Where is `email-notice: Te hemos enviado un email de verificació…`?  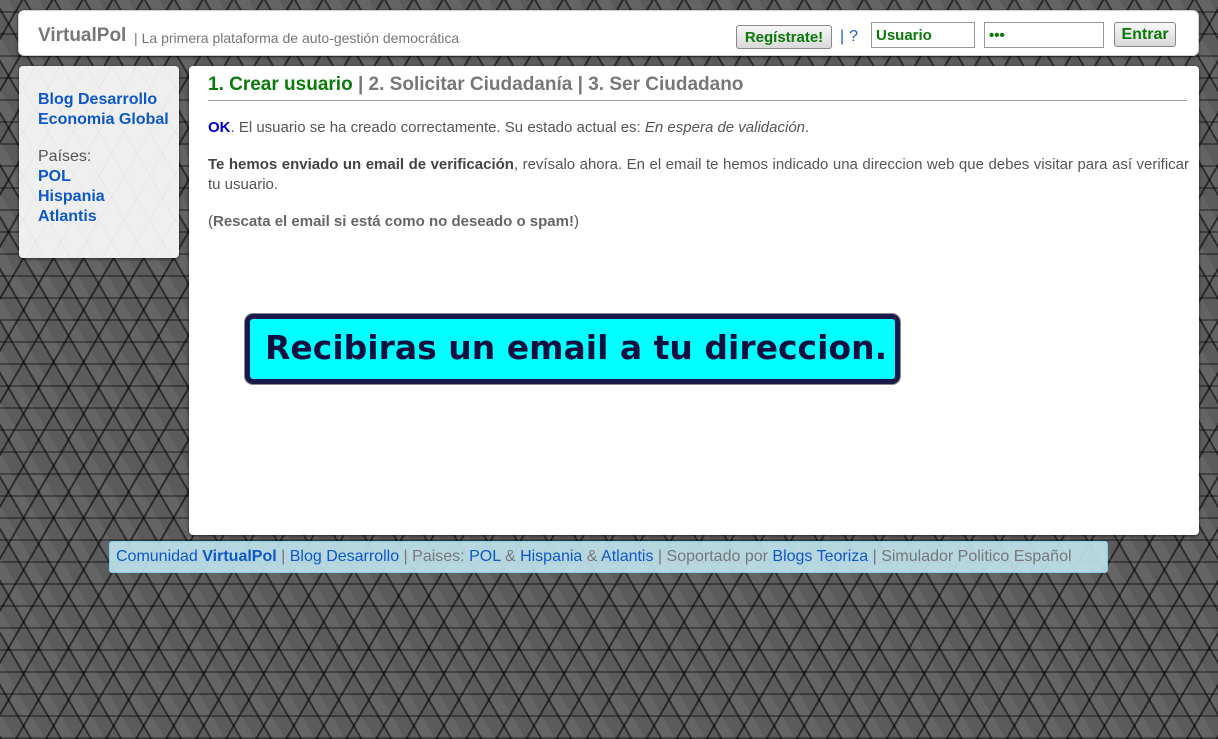
email-notice: Te hemos enviado un email de verificació… is located at coordinates (698, 175).